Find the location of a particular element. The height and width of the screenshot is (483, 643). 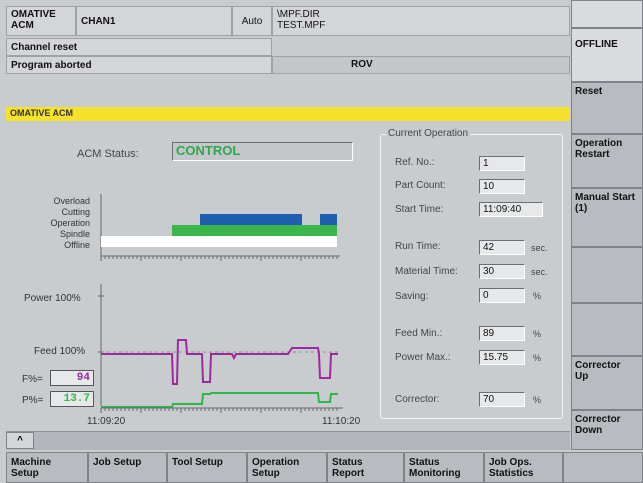

p-percent-label: P%= is located at coordinates (33, 400).